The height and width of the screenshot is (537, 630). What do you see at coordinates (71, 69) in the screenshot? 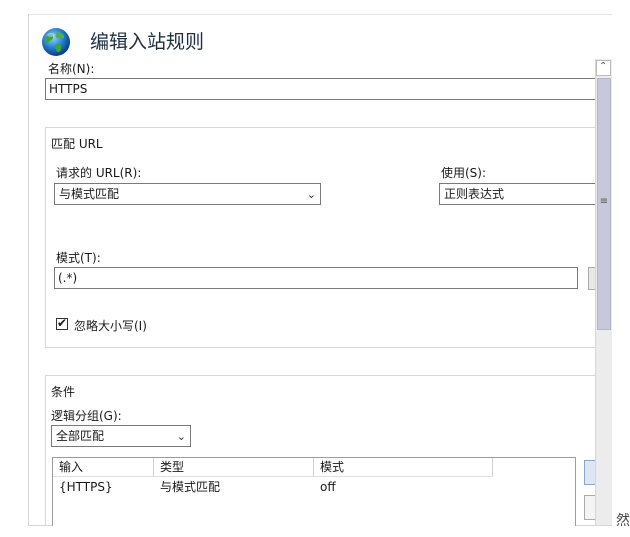
I see `name-label: 名称(N):` at bounding box center [71, 69].